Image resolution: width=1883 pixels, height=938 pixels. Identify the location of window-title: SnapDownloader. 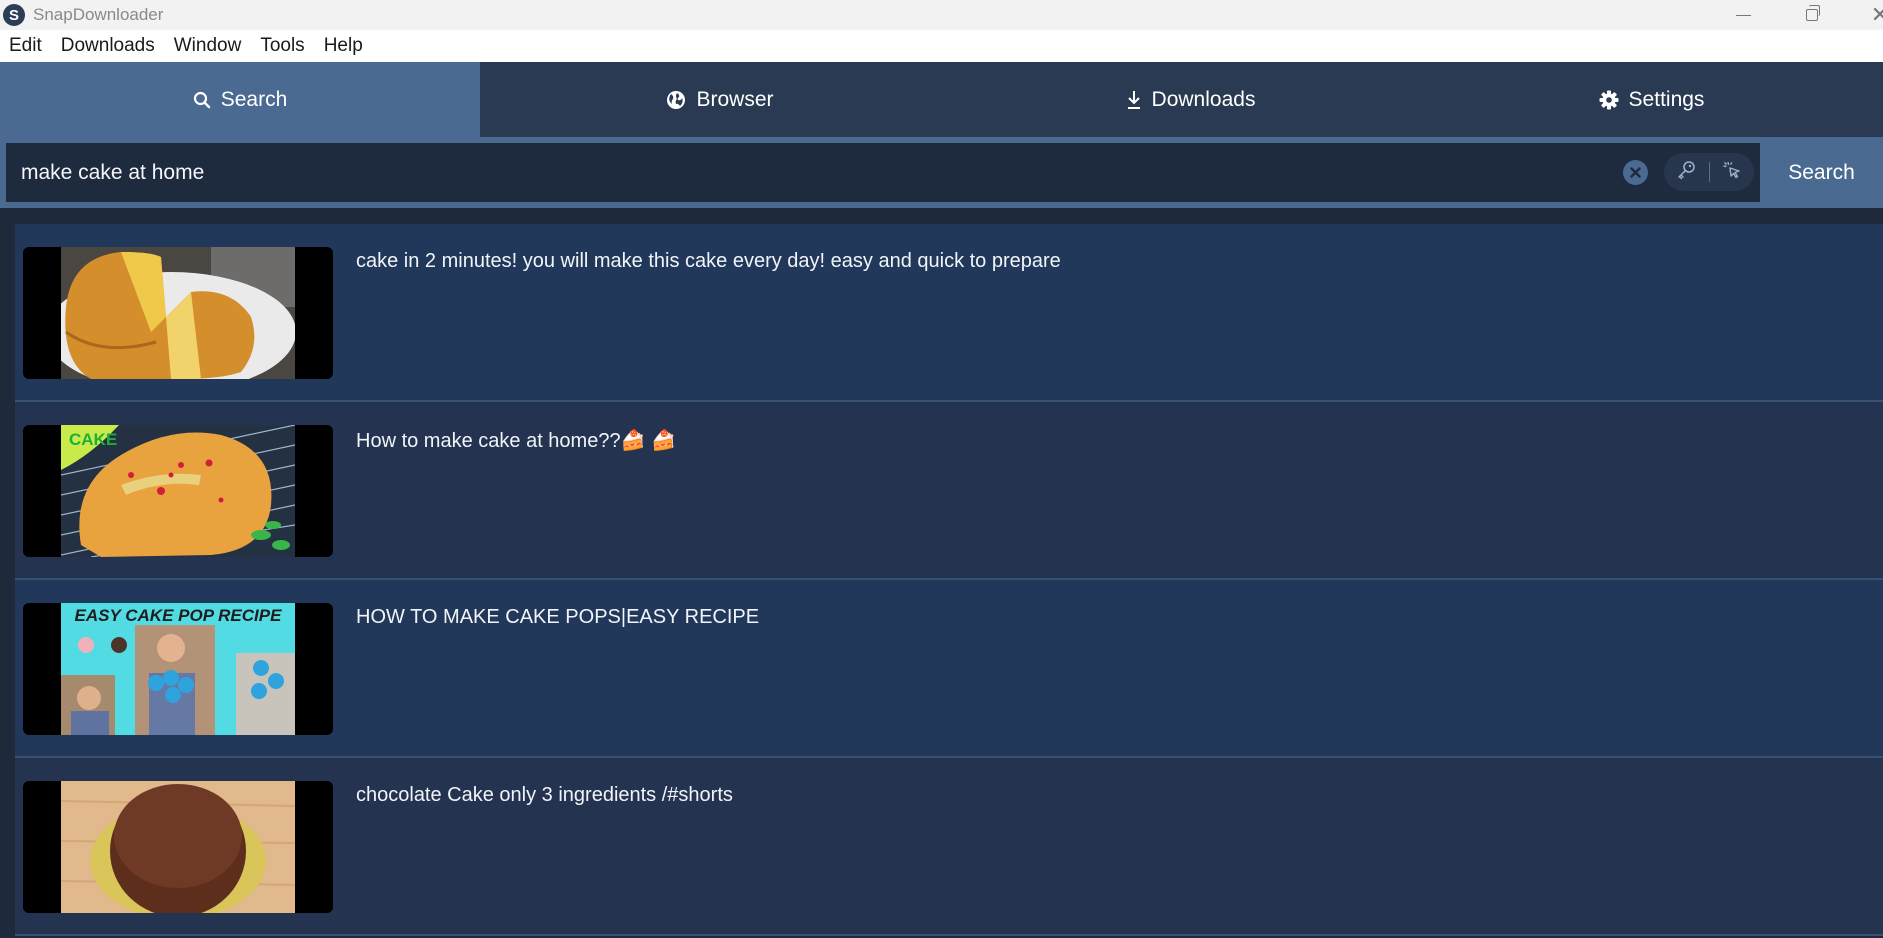
(98, 14).